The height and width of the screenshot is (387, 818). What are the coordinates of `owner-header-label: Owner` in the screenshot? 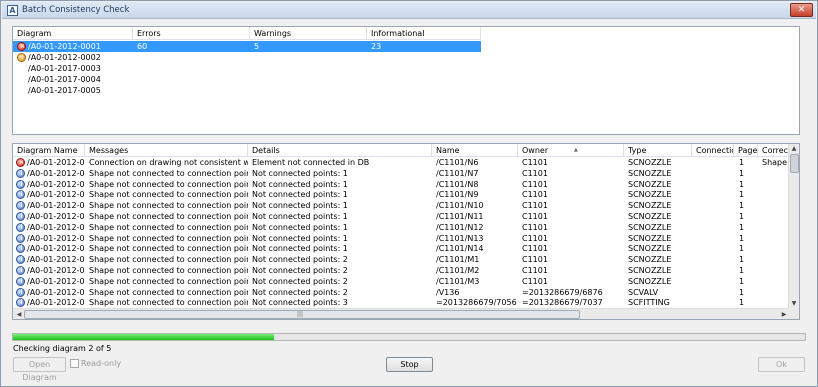 It's located at (535, 150).